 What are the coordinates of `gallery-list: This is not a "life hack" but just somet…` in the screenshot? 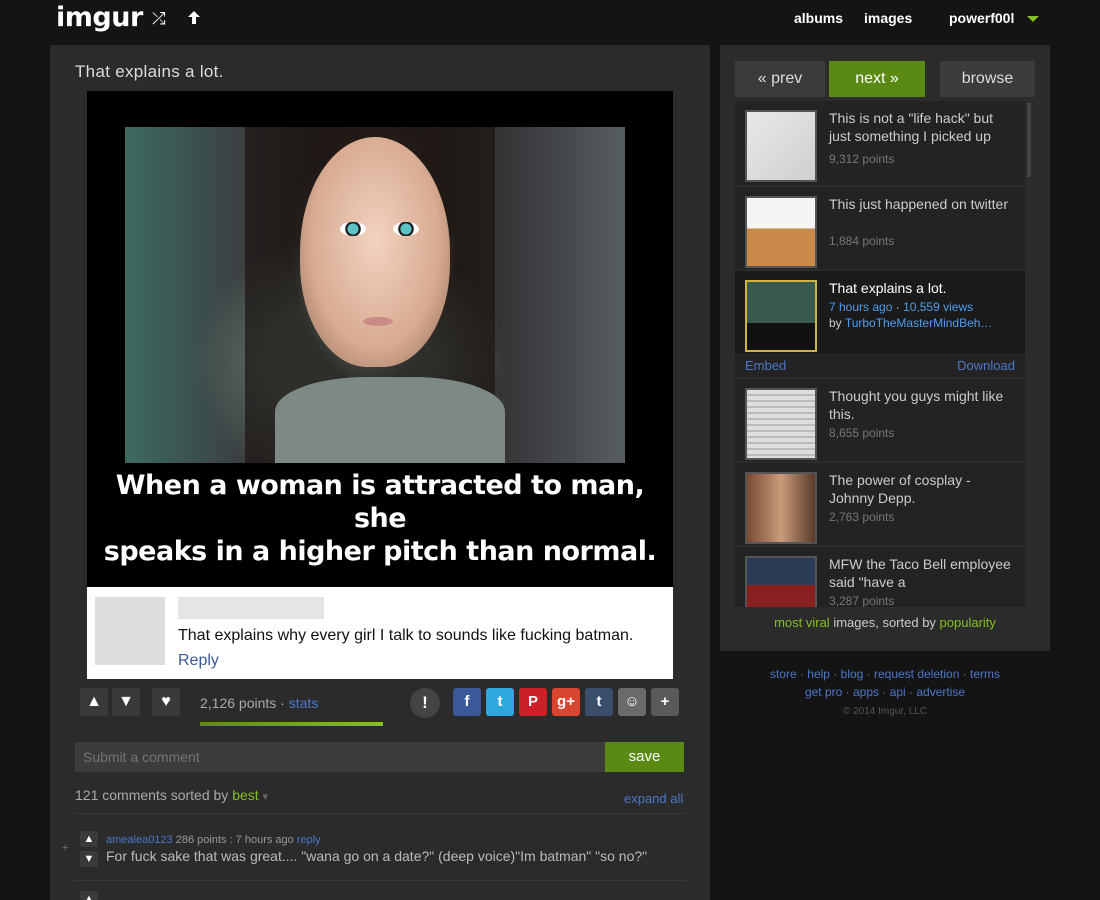 It's located at (881, 354).